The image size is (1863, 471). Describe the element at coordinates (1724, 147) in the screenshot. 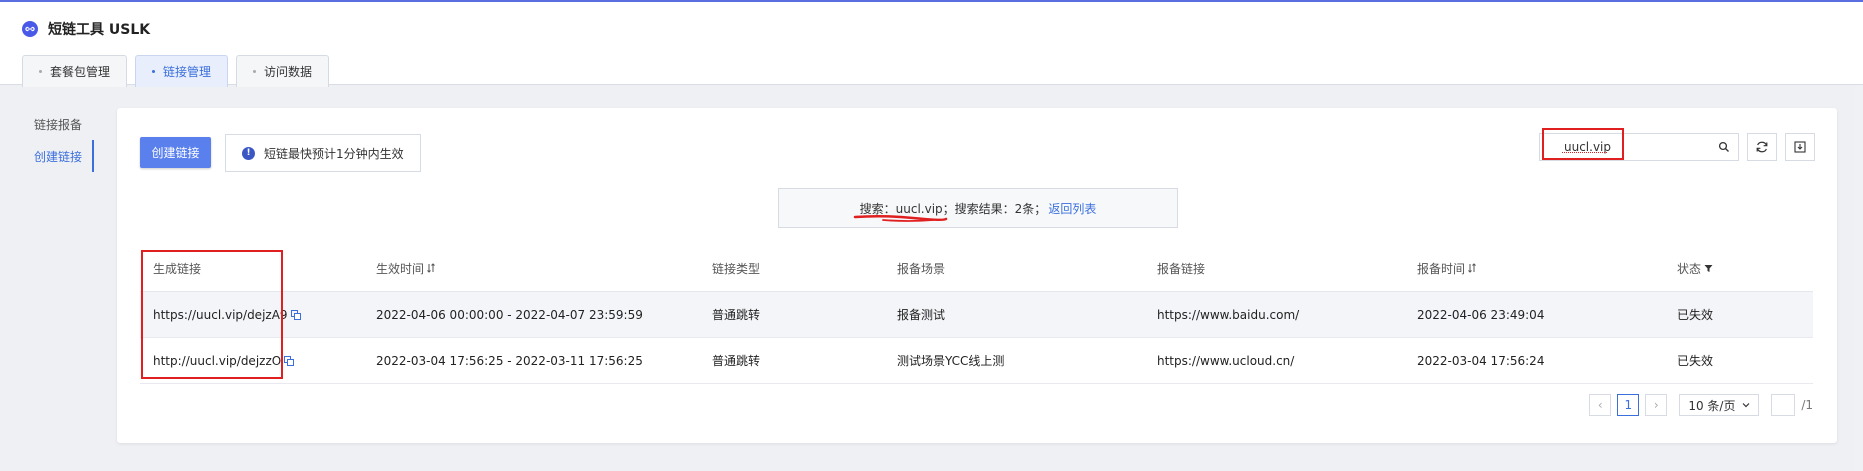

I see `magnifier-icon` at that location.